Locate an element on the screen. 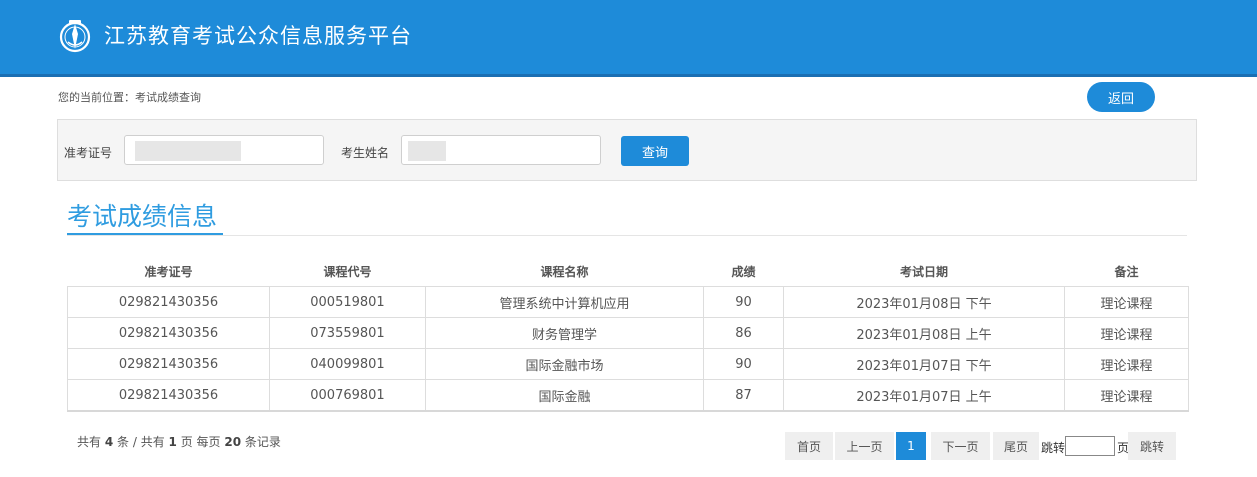  column-header: 考试日期 is located at coordinates (923, 271).